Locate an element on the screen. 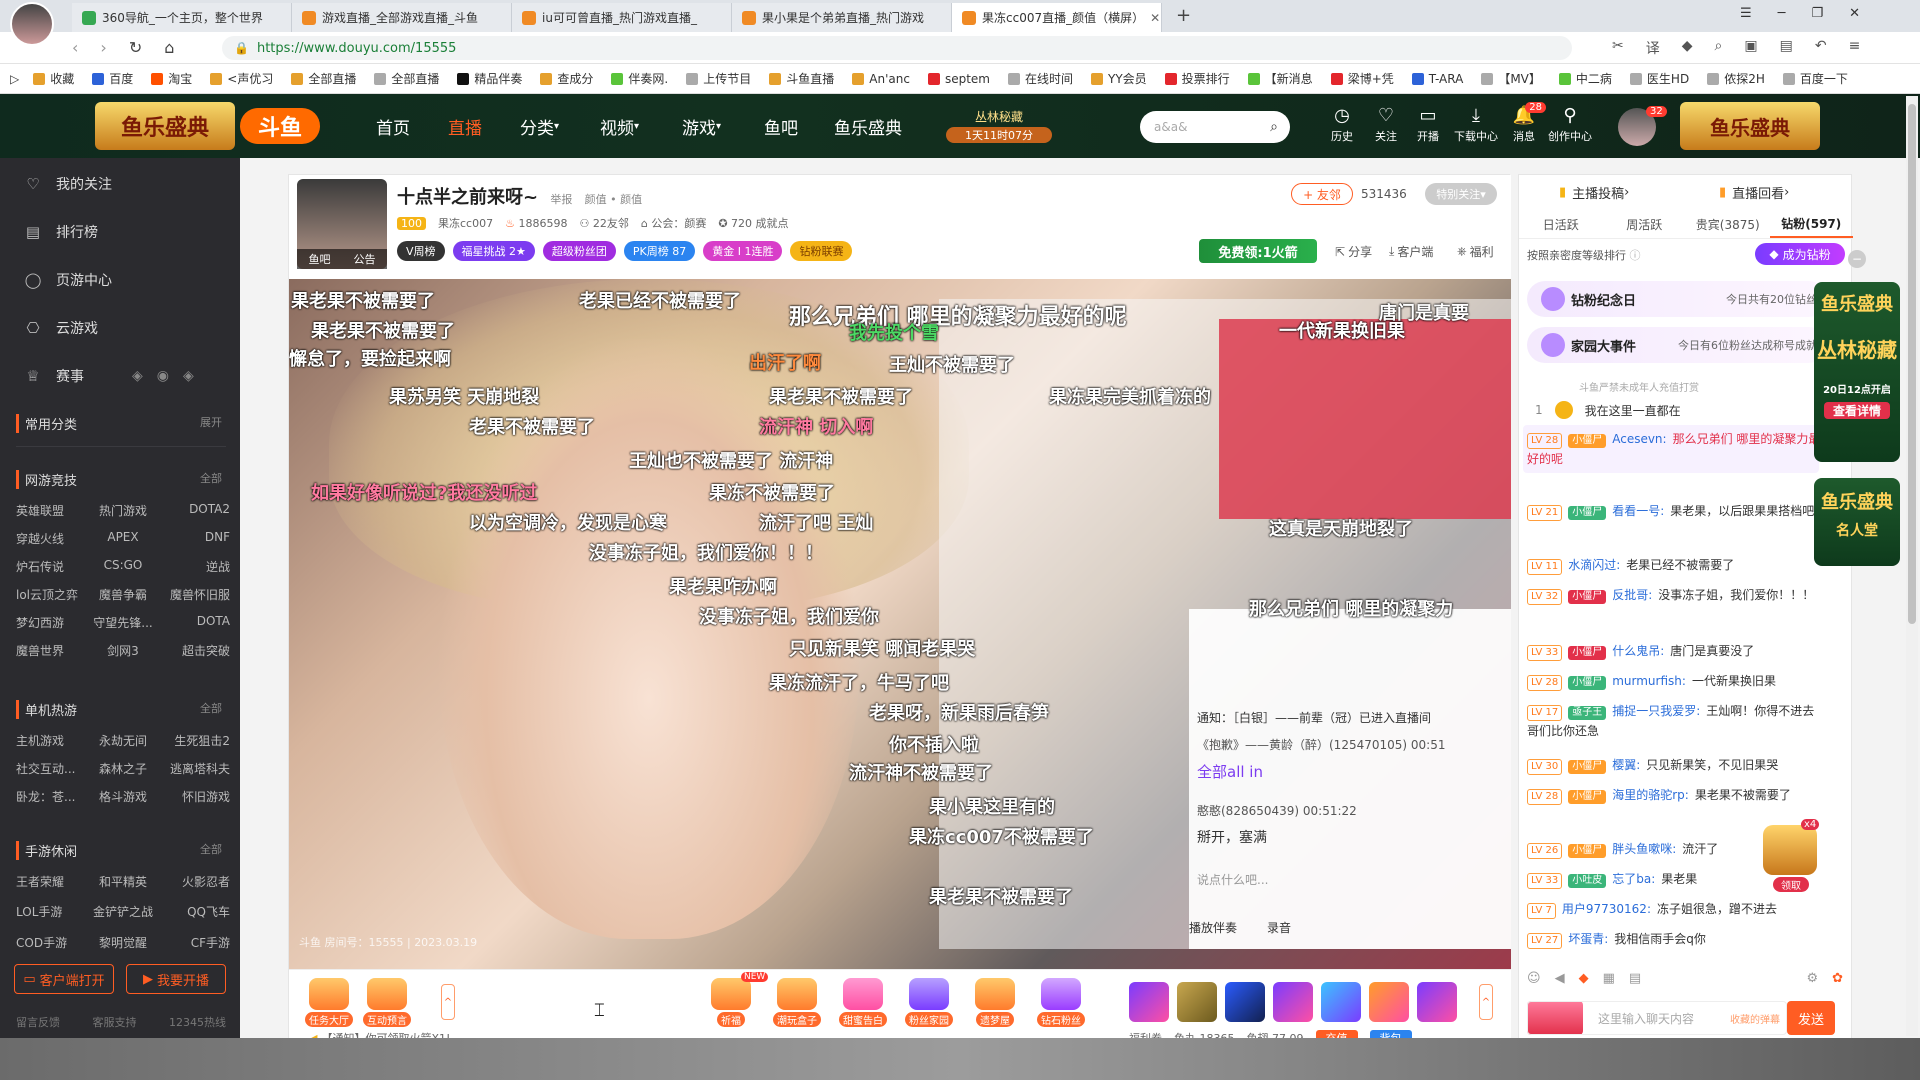 The width and height of the screenshot is (1920, 1080). announcement-link: 公告 is located at coordinates (365, 259).